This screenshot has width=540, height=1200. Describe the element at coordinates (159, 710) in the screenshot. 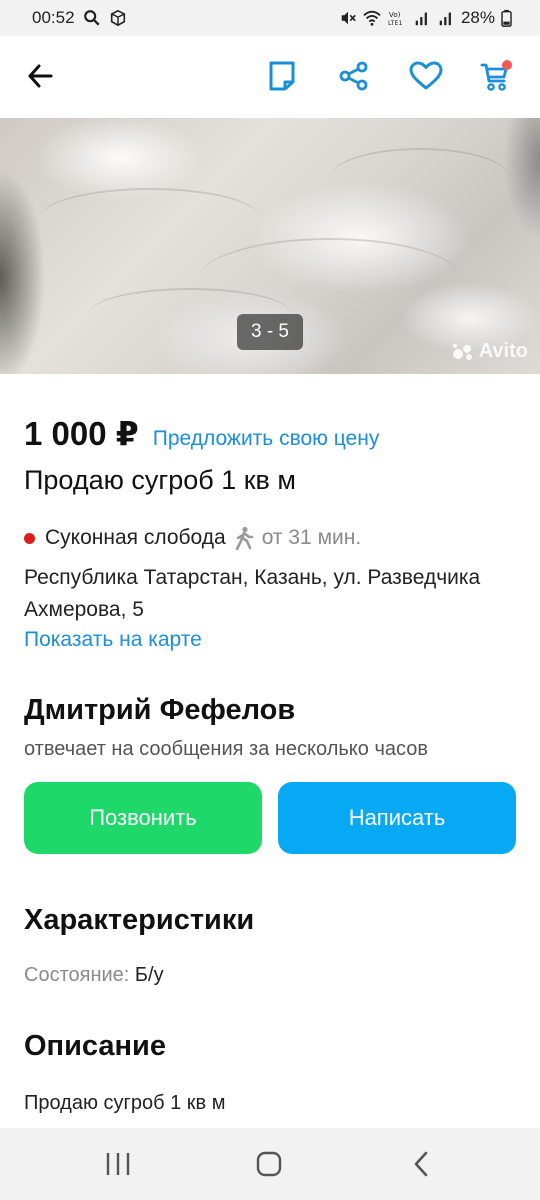

I see `seller-name: Дмитрий Фефелов` at that location.